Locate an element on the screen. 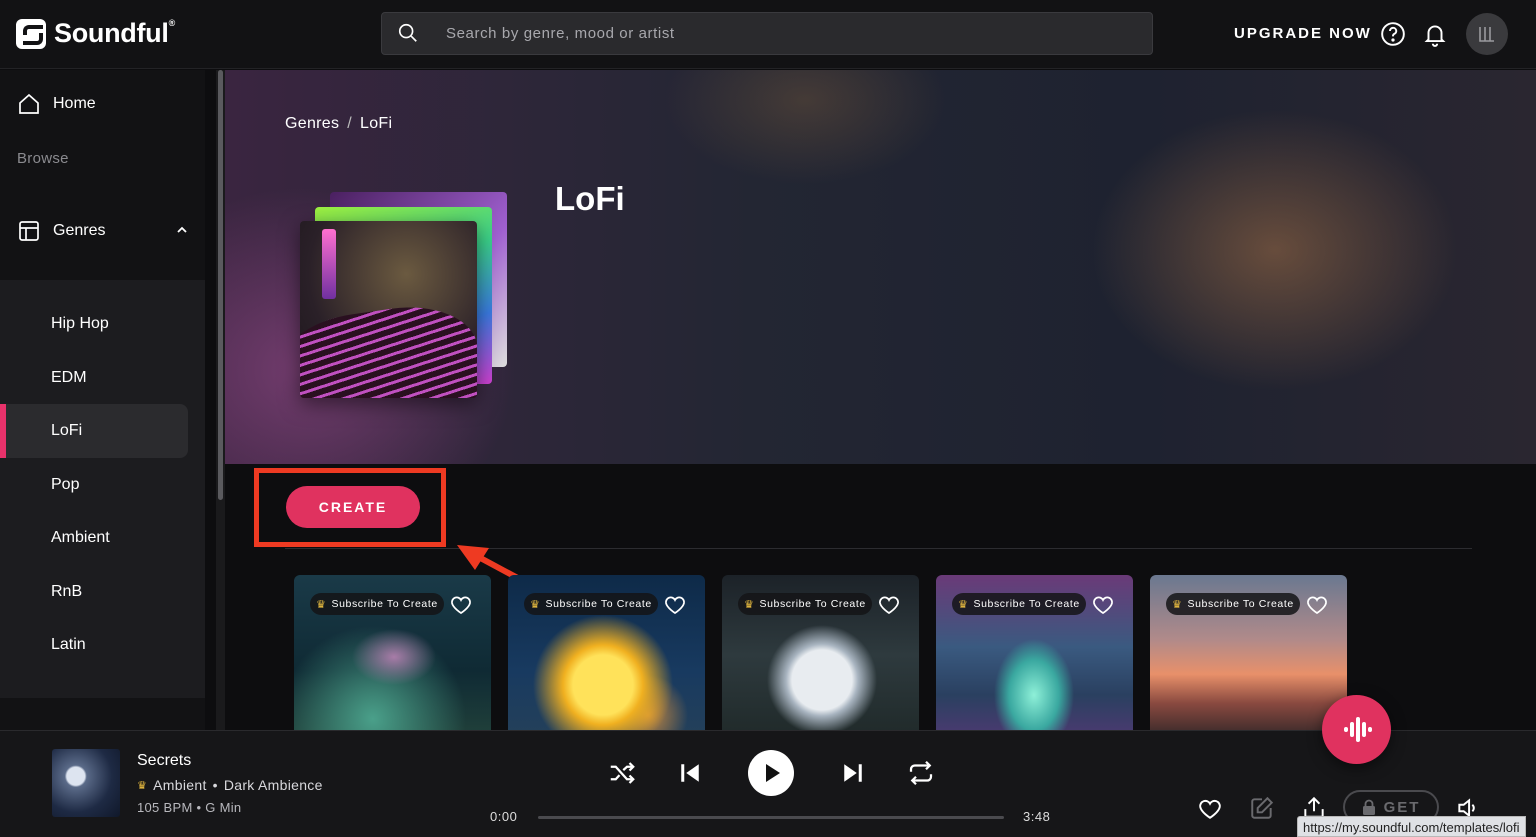  cover-art-front is located at coordinates (388, 309).